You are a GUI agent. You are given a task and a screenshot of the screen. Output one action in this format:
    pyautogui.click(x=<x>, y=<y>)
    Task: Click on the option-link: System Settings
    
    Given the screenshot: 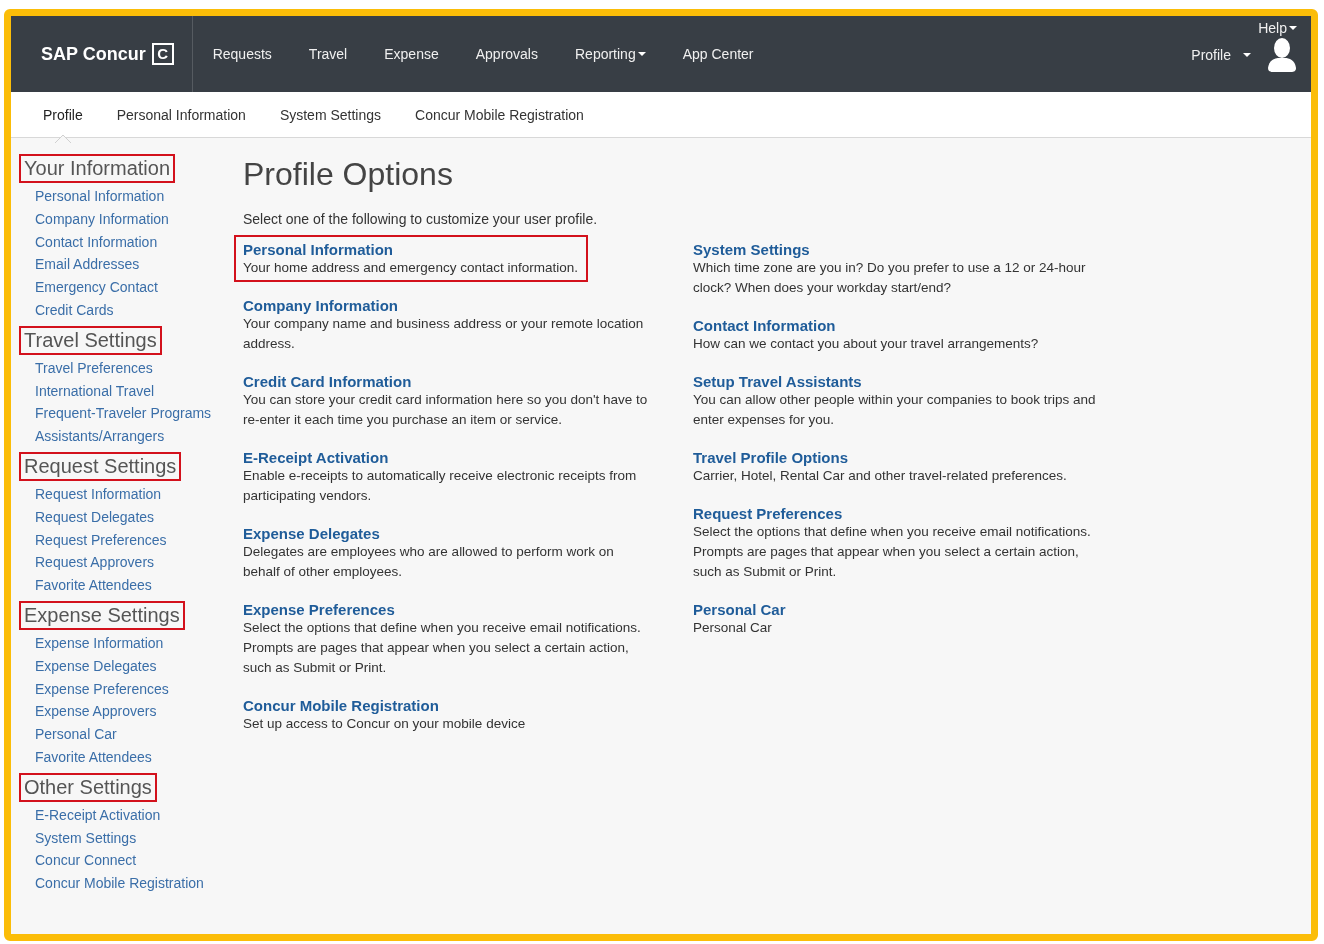 What is the action you would take?
    pyautogui.click(x=751, y=249)
    